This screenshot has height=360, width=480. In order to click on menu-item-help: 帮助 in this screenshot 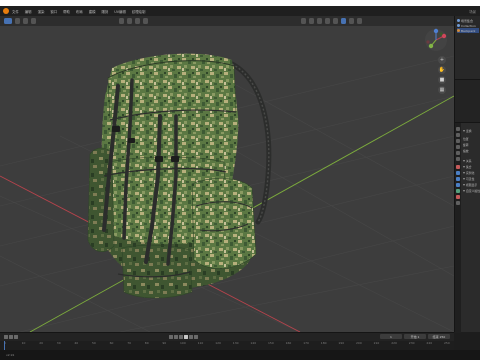, I will do `click(66, 11)`.